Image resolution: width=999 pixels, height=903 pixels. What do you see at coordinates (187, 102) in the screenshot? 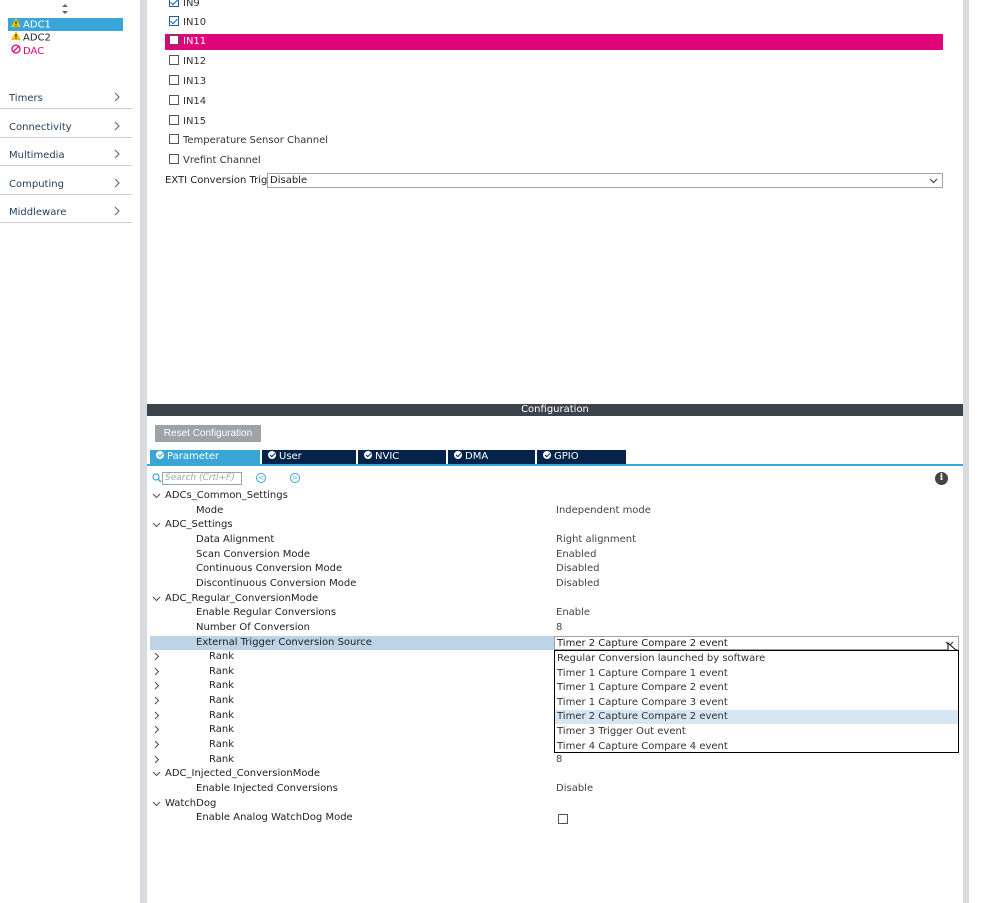
I see `channel-in14: IN14` at bounding box center [187, 102].